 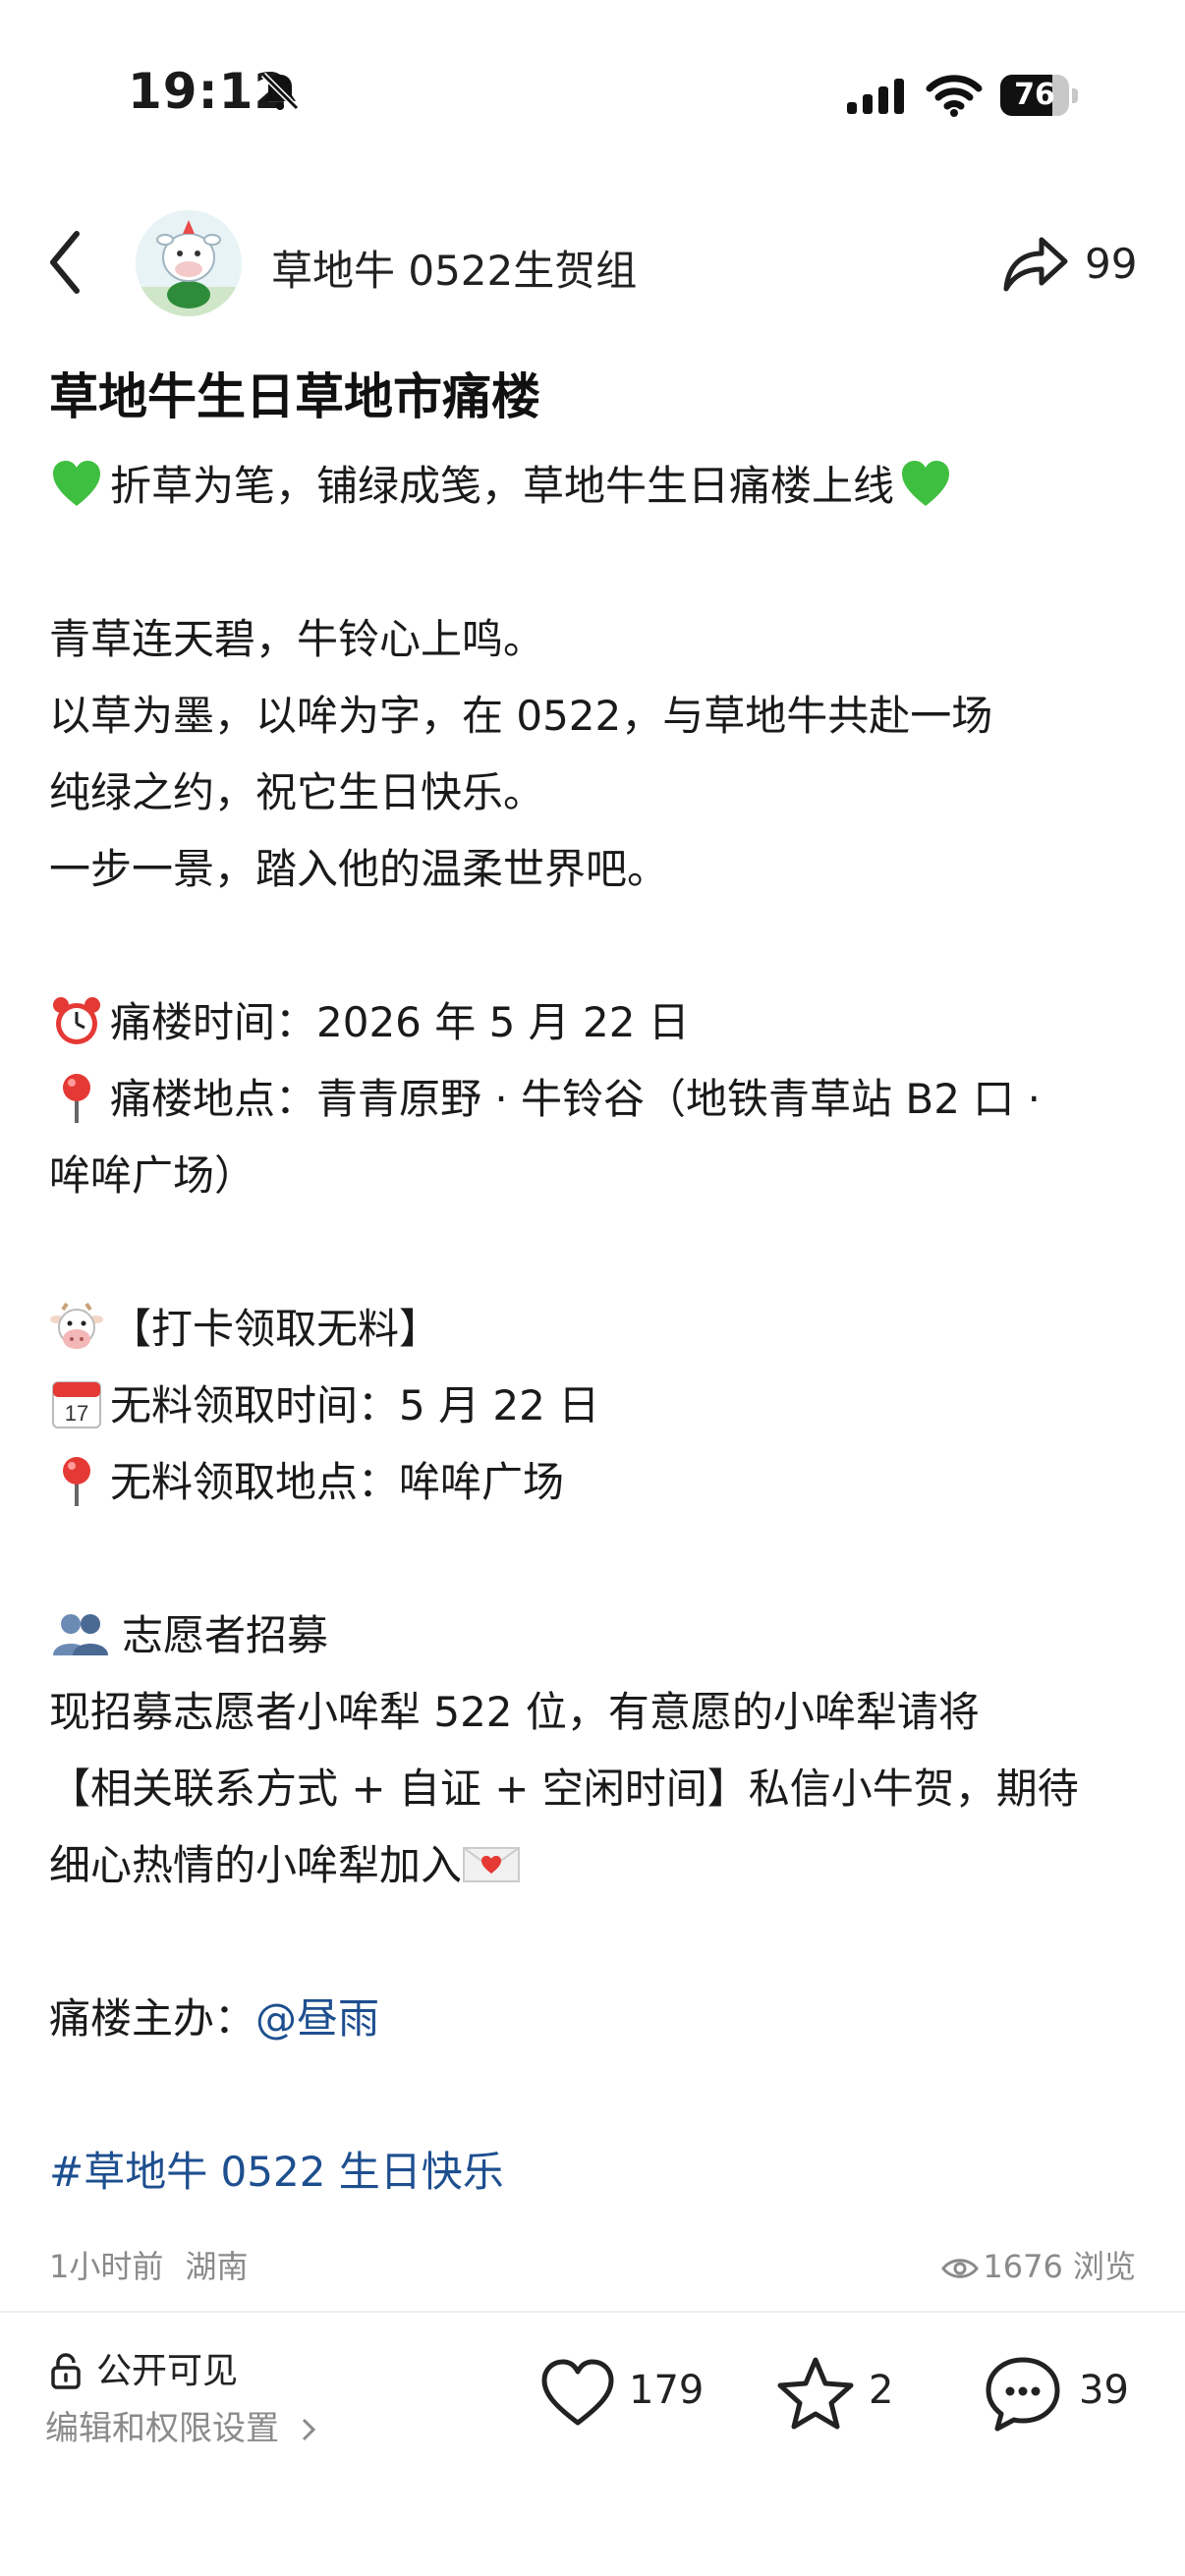 I want to click on post-title: 草地牛生日草地市痛楼, so click(x=294, y=396).